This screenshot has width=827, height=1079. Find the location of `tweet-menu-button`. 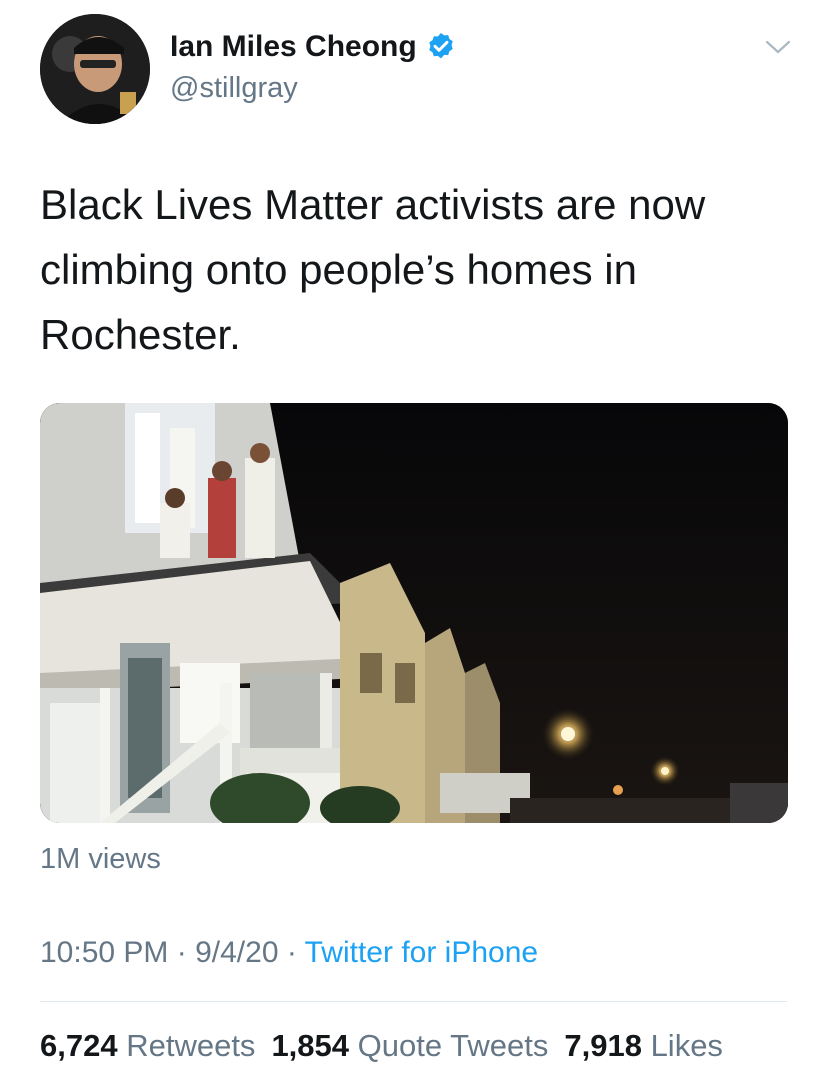

tweet-menu-button is located at coordinates (778, 47).